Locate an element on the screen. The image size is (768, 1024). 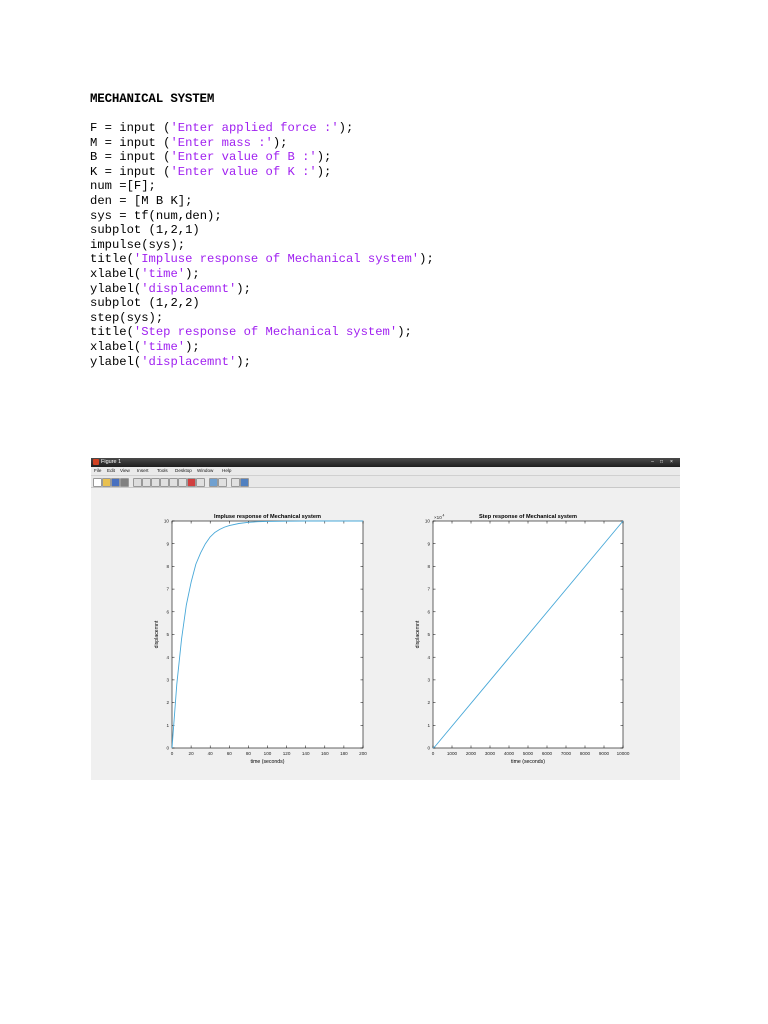
code-token: K = input ( is located at coordinates (130, 171).